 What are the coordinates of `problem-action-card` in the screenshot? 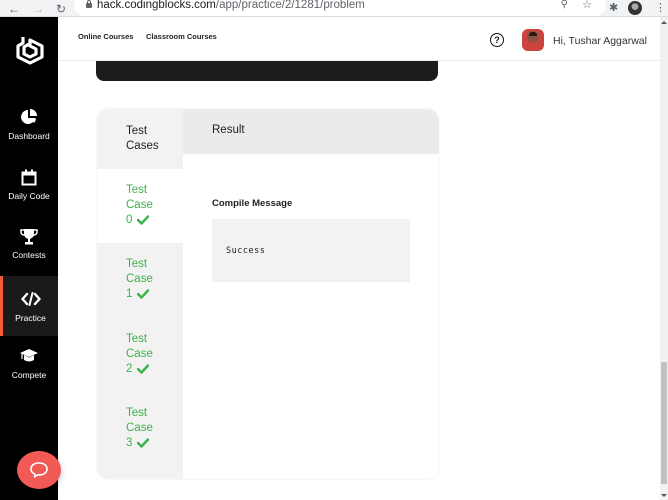 It's located at (267, 71).